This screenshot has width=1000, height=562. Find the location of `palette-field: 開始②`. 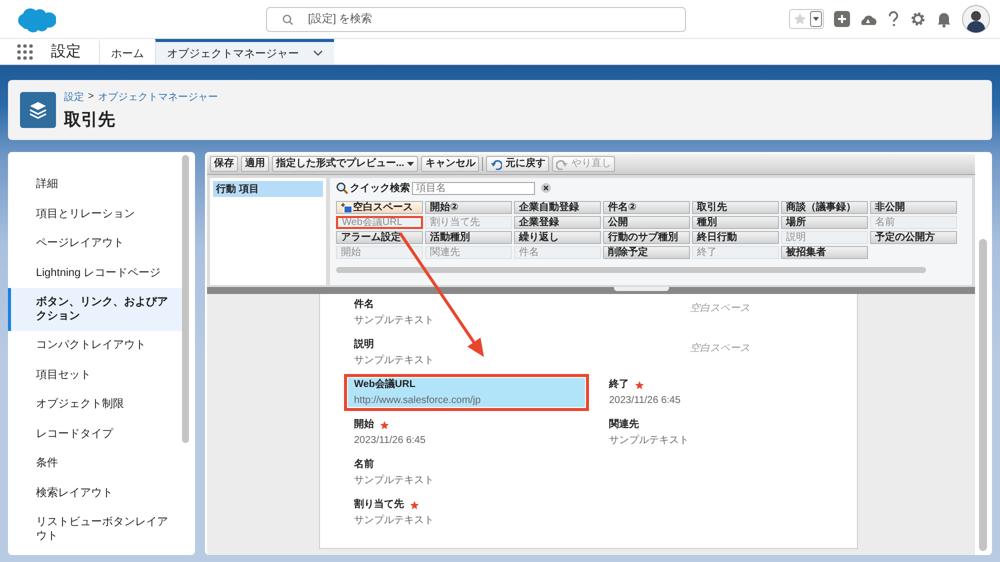

palette-field: 開始② is located at coordinates (468, 207).